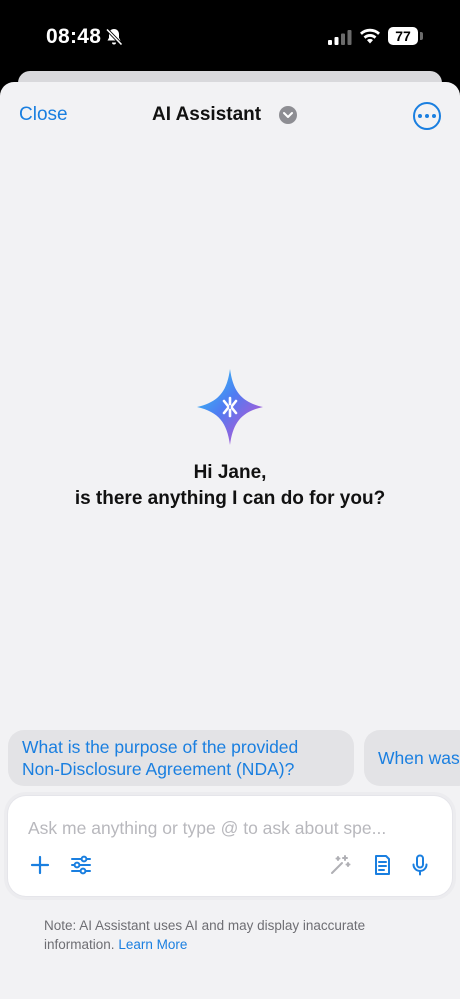  I want to click on chevron-down-icon, so click(288, 115).